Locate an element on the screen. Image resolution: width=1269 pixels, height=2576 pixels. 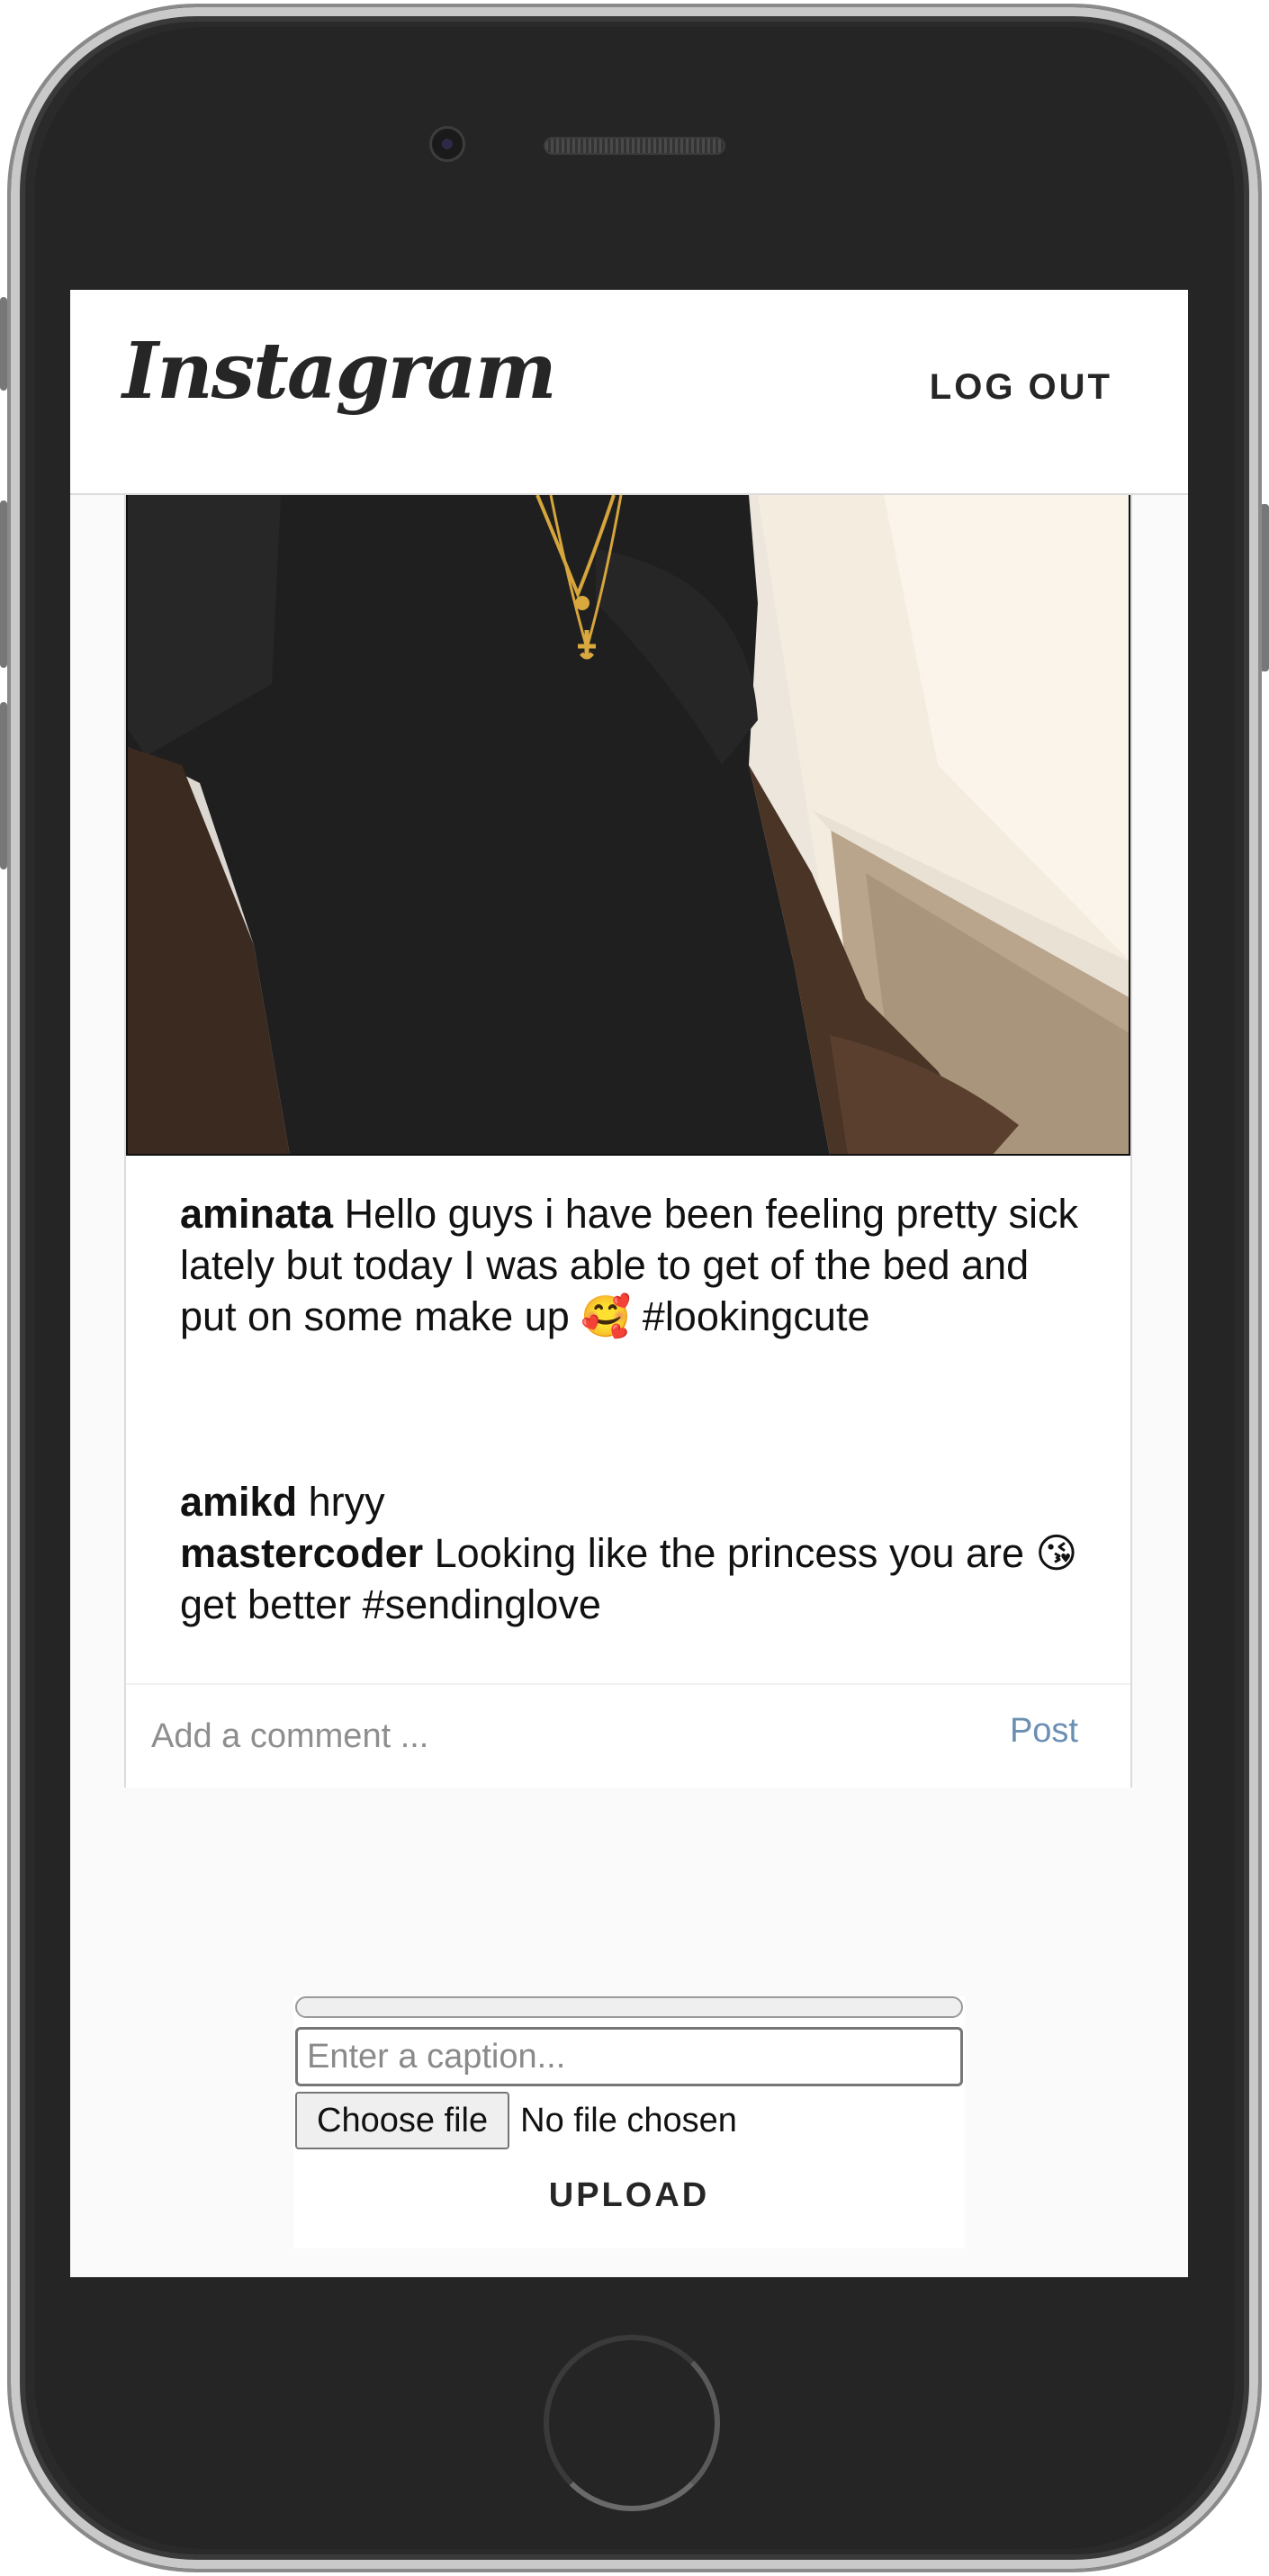
file-status-text: No file chosen is located at coordinates (628, 2120).